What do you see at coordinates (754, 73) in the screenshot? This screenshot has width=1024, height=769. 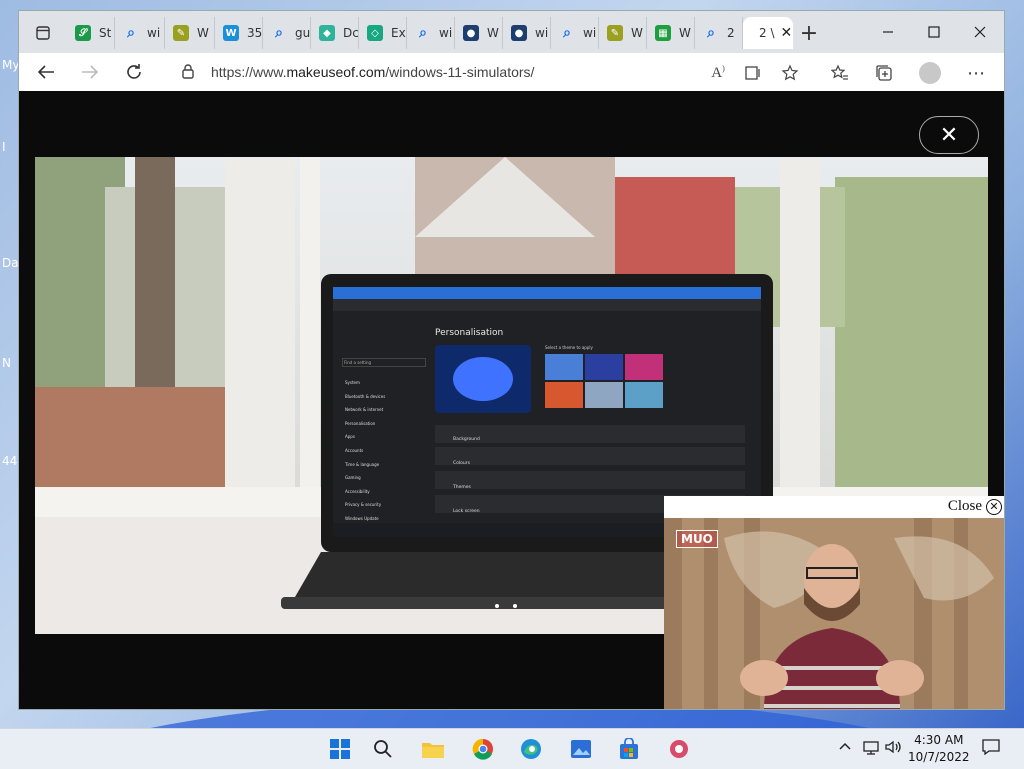 I see `immersive-reader-icon` at bounding box center [754, 73].